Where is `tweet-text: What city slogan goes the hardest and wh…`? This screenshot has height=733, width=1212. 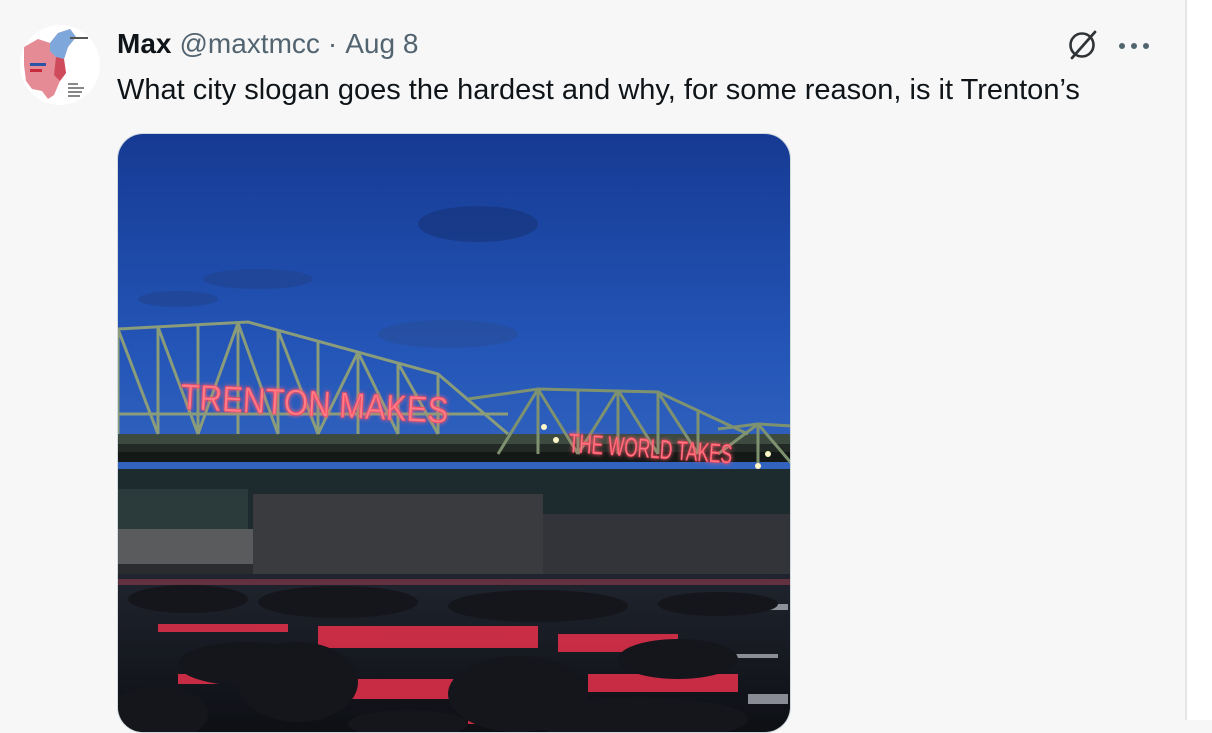 tweet-text: What city slogan goes the hardest and wh… is located at coordinates (598, 90).